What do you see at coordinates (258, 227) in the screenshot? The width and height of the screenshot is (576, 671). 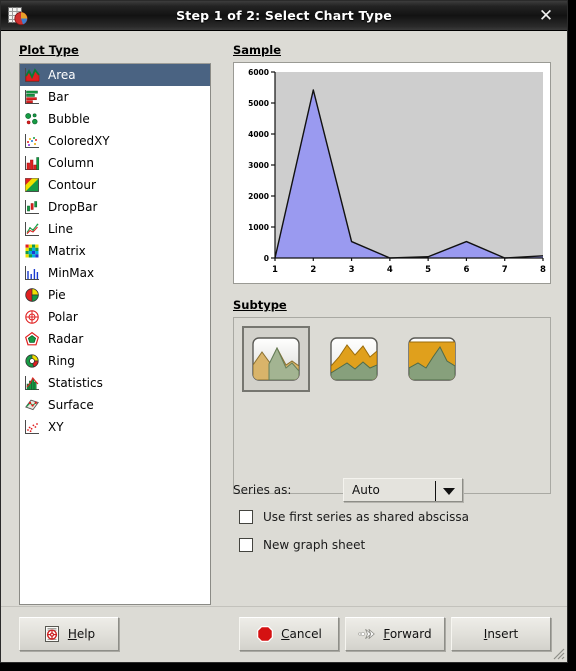 I see `svg-text: 1000` at bounding box center [258, 227].